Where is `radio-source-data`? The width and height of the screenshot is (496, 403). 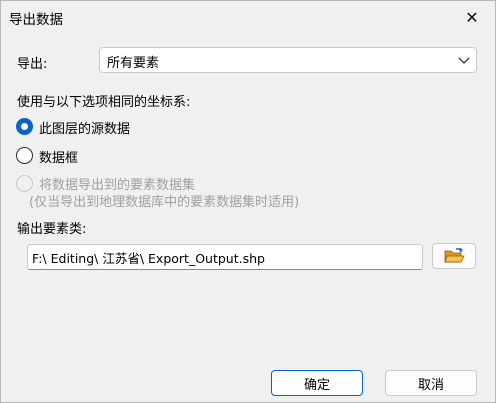 radio-source-data is located at coordinates (24, 126).